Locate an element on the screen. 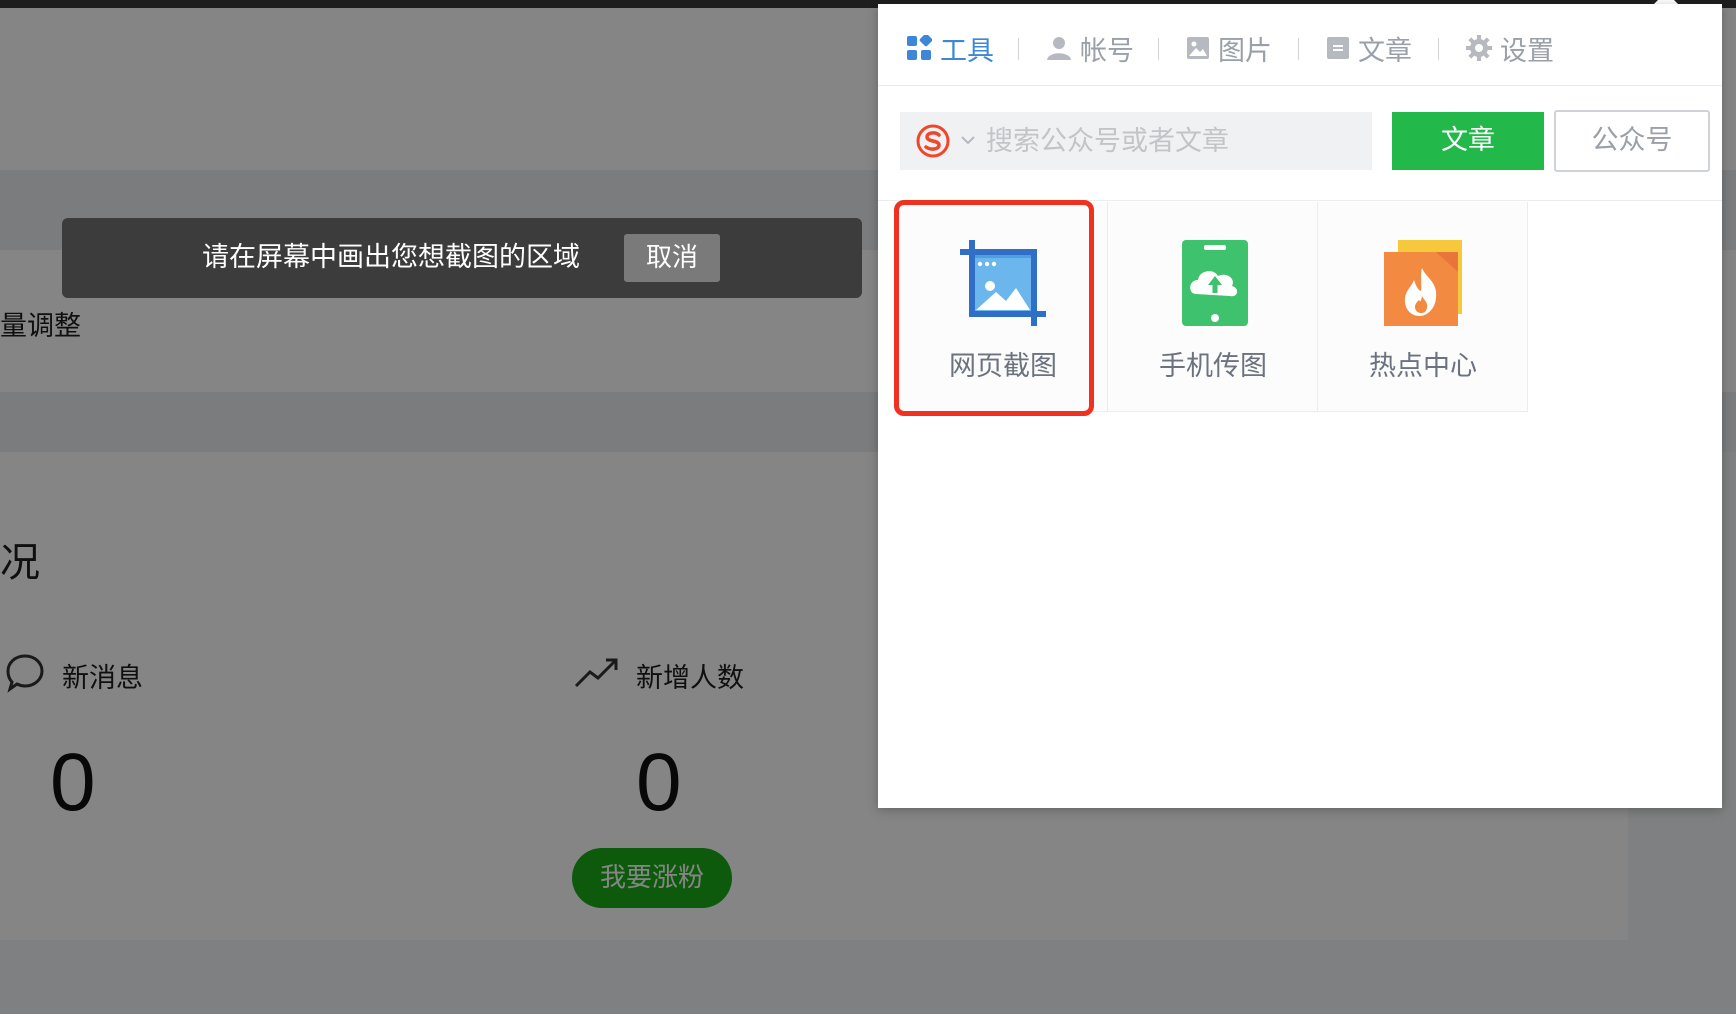  tab-articles: 文章 is located at coordinates (1369, 48).